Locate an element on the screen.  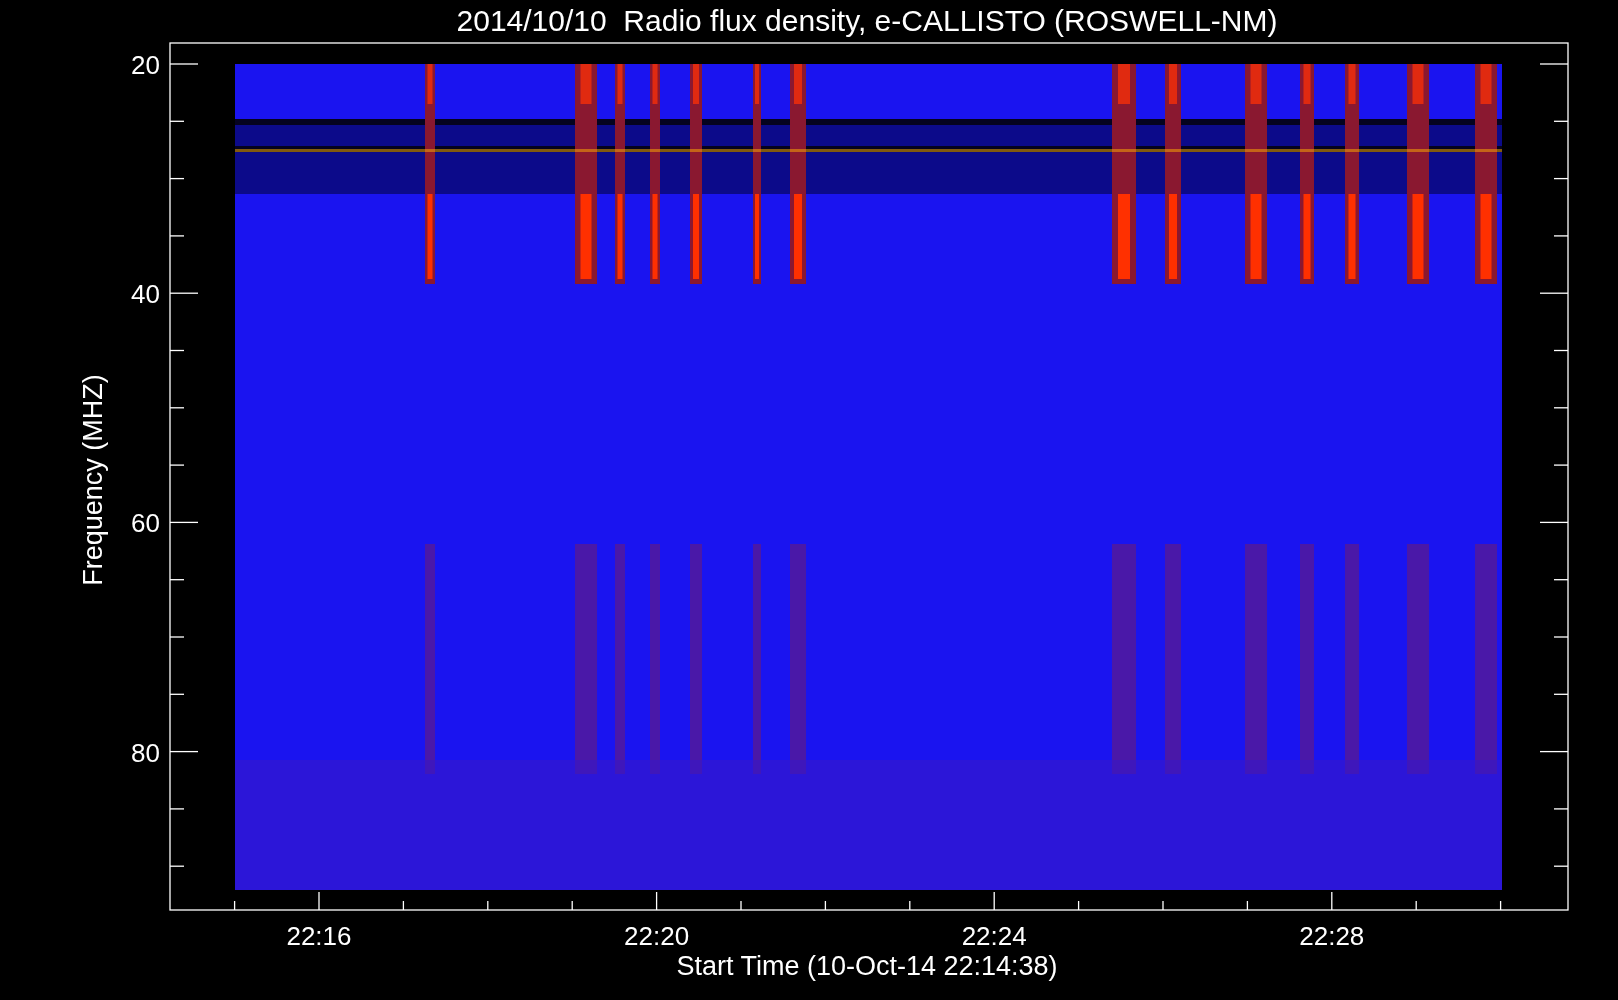
x-axis-label: Start Time (10-Oct-14 22:14:38) is located at coordinates (867, 966).